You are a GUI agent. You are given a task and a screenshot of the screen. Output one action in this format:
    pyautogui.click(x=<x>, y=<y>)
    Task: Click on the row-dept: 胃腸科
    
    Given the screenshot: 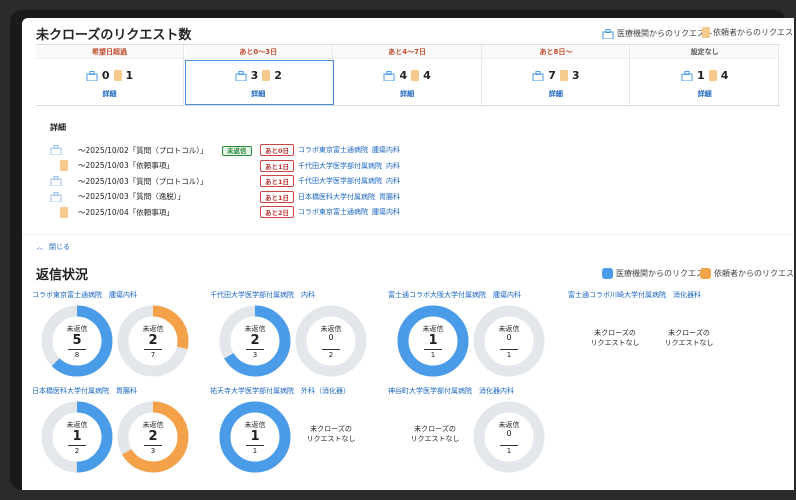 What is the action you would take?
    pyautogui.click(x=389, y=197)
    